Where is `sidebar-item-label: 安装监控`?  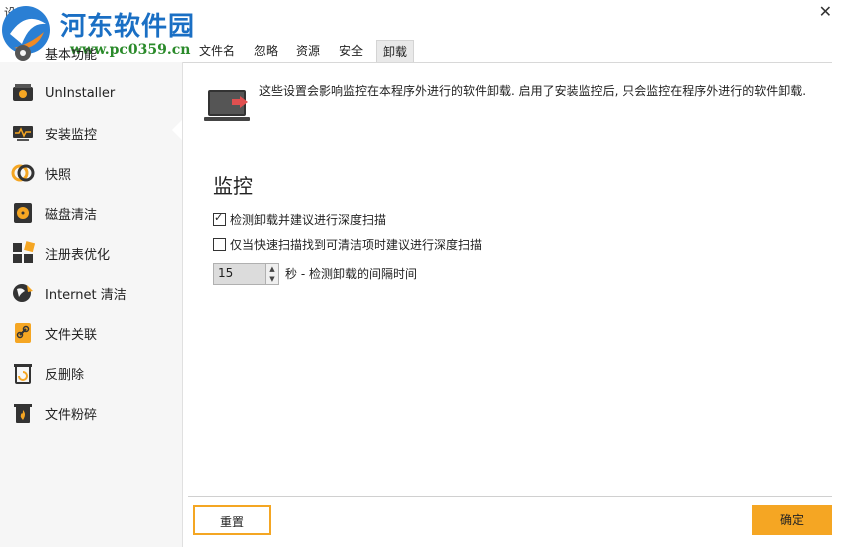
sidebar-item-label: 安装监控 is located at coordinates (71, 135).